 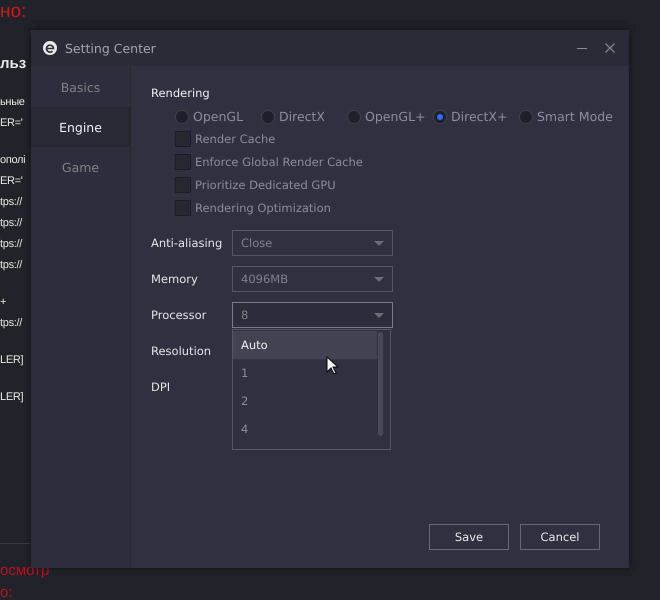 I want to click on radio-option: OpenGL, so click(x=218, y=116).